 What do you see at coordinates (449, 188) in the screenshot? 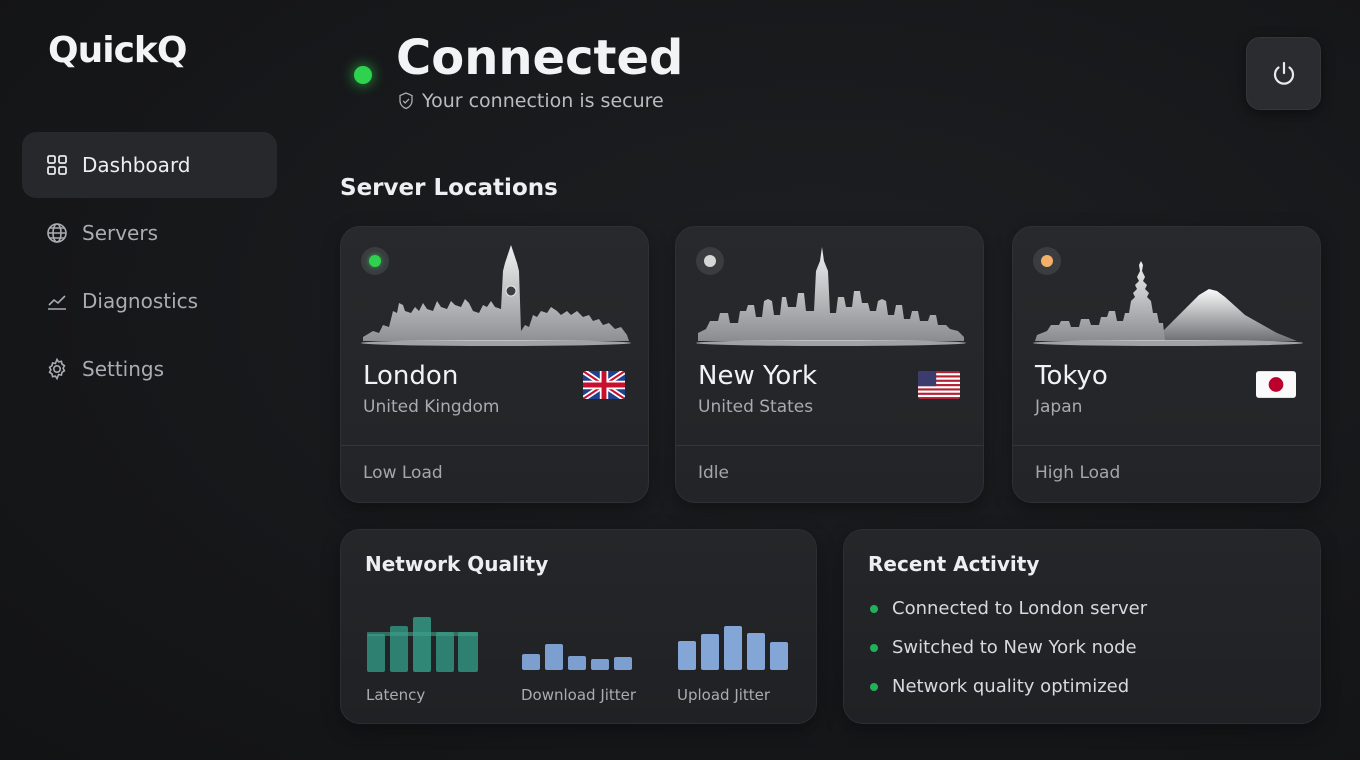
I see `section-title-server-locations: Server Locations` at bounding box center [449, 188].